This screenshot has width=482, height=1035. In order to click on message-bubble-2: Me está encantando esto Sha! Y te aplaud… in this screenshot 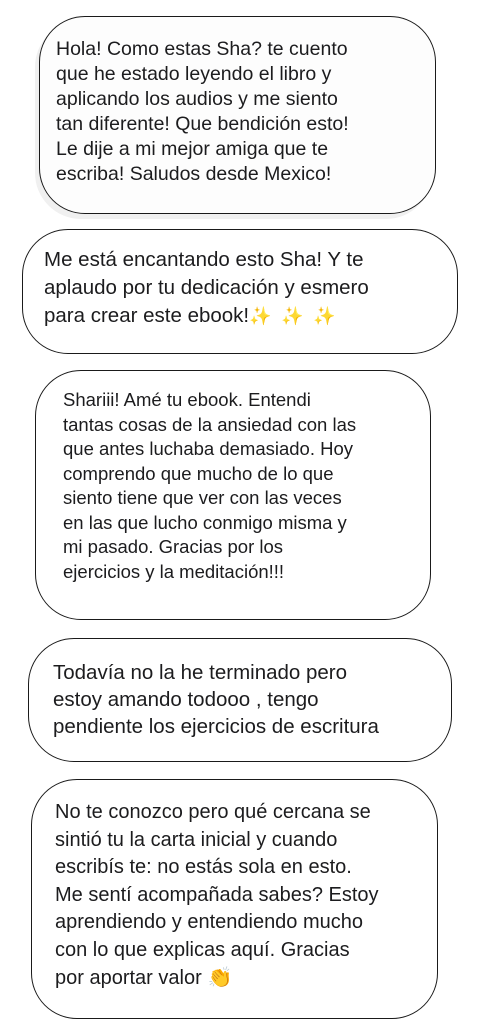, I will do `click(240, 291)`.